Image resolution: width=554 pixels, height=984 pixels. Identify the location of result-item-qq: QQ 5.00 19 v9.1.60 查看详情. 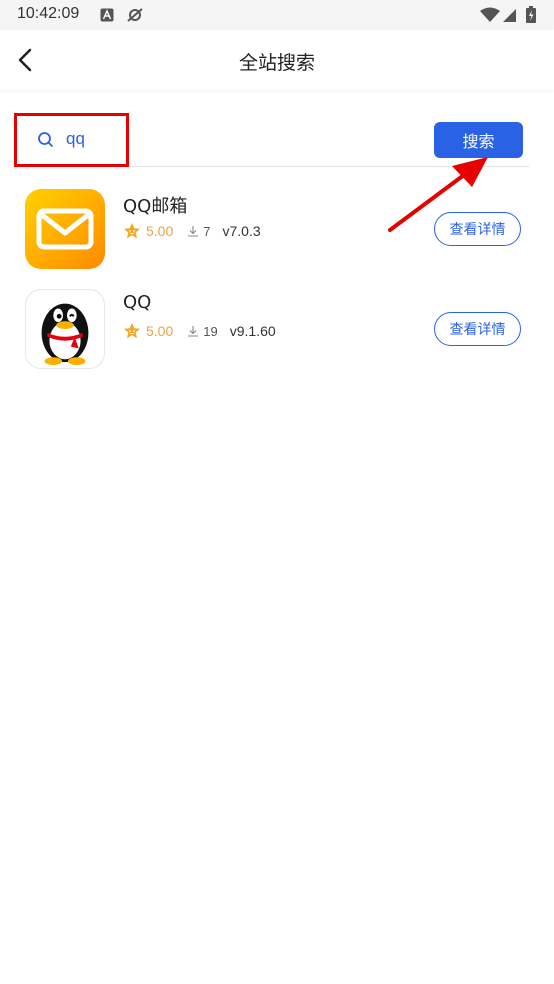
(277, 329).